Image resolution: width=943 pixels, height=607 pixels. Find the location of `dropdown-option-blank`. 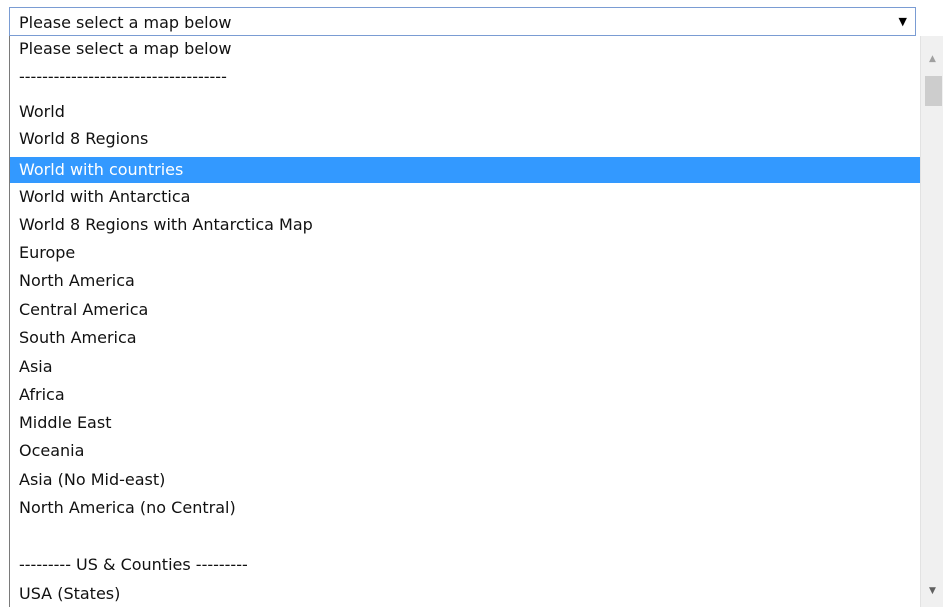

dropdown-option-blank is located at coordinates (465, 536).